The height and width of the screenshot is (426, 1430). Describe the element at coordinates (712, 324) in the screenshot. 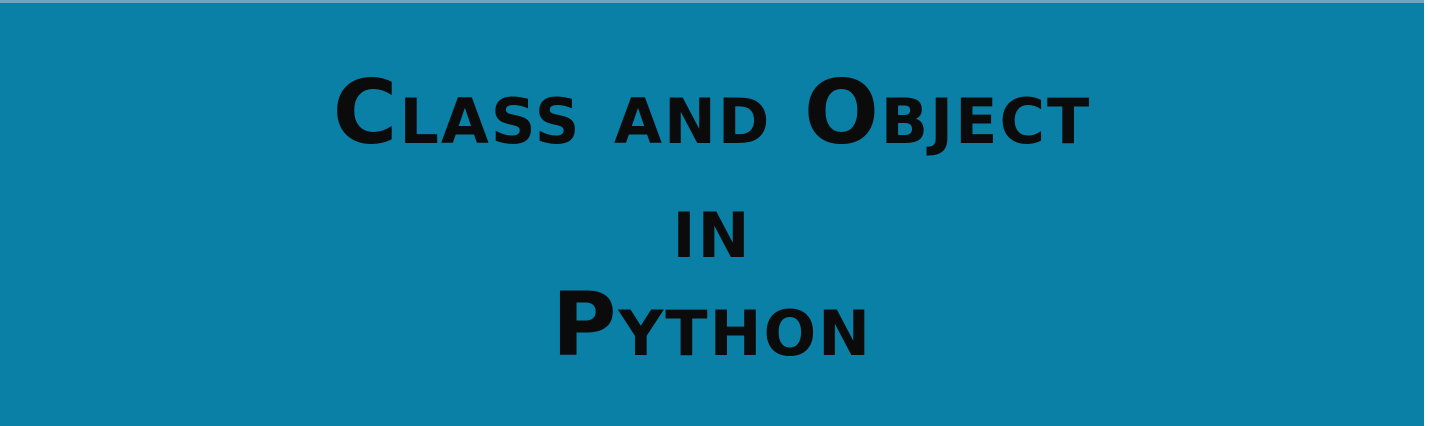

I see `title-line-3: Python` at that location.